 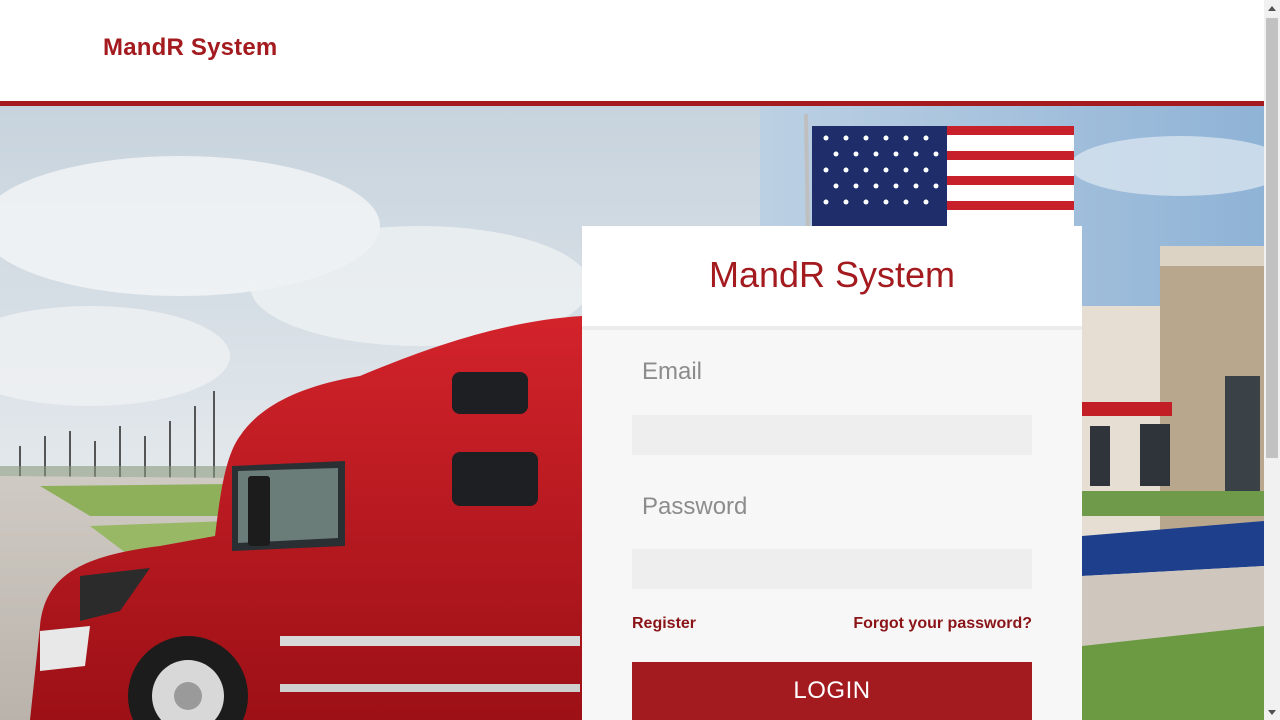 I want to click on email-input, so click(x=832, y=435).